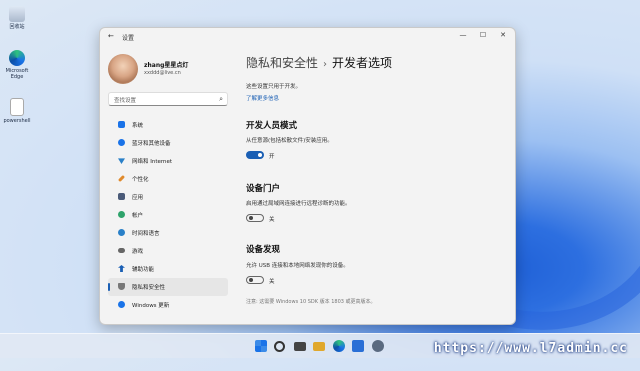  Describe the element at coordinates (151, 306) in the screenshot. I see `sidebar-item-label: Windows 更新` at that location.